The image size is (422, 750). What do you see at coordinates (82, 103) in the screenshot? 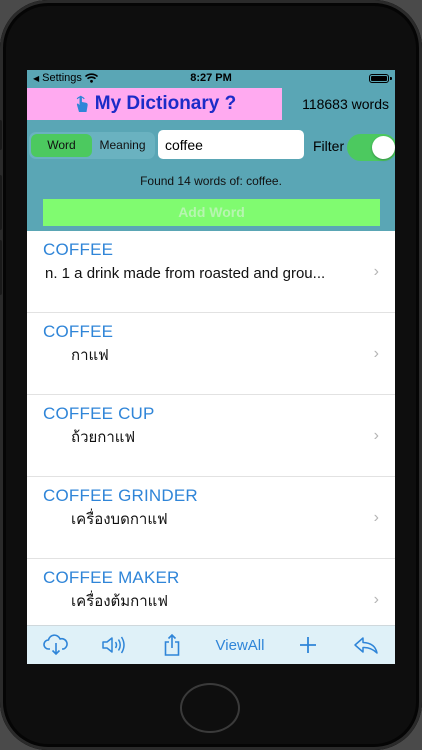
I see `hand-pointer-icon` at bounding box center [82, 103].